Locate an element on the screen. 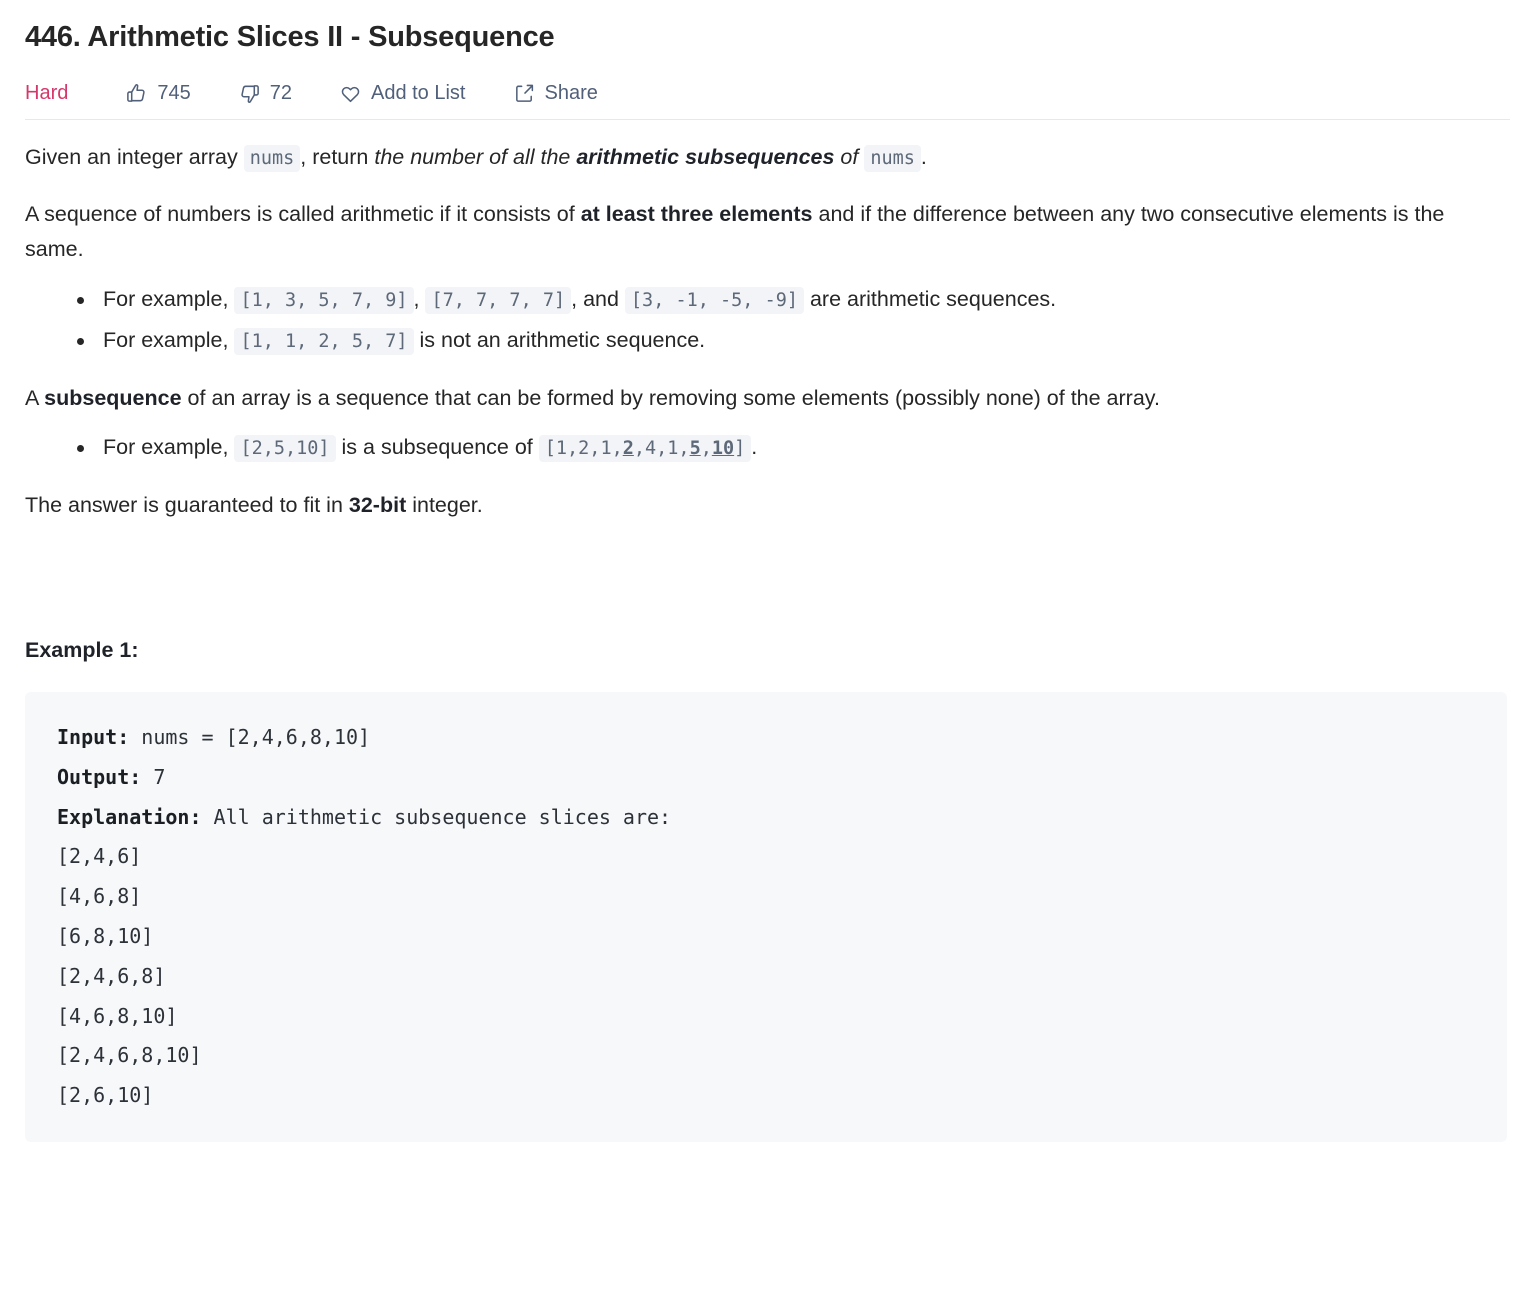  inline-code-seq-3: [3, -1, -5, -9] is located at coordinates (714, 300).